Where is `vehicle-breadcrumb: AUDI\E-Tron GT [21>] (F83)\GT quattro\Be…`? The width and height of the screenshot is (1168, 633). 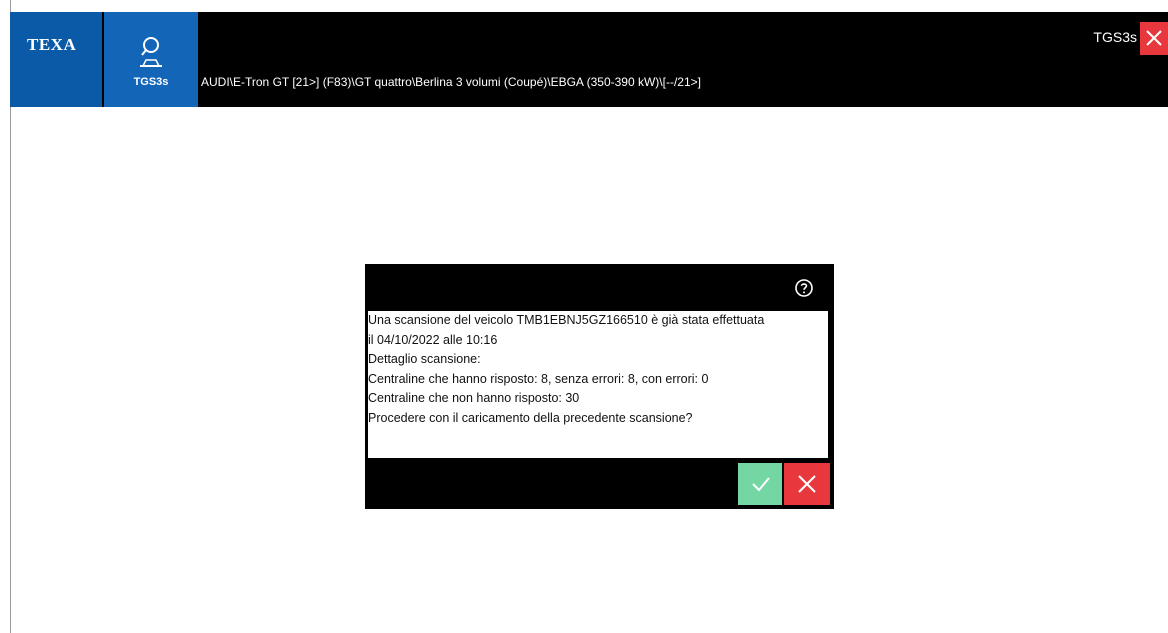 vehicle-breadcrumb: AUDI\E-Tron GT [21>] (F83)\GT quattro\Be… is located at coordinates (451, 82).